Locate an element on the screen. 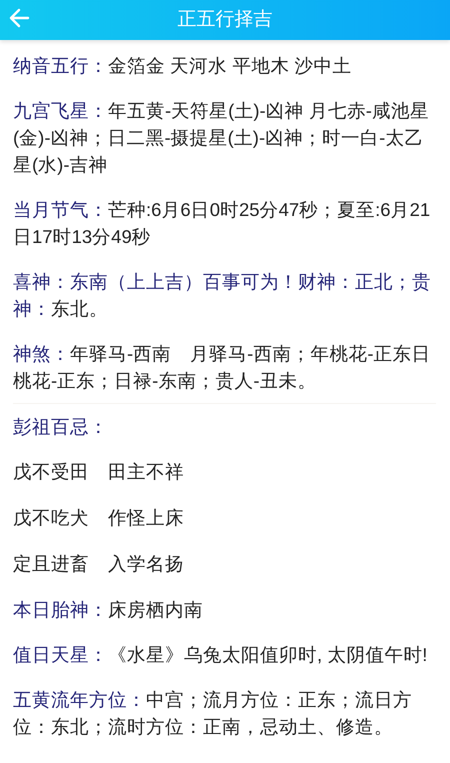  info-line: 喜神：东南（上上吉）百事可为！财神：正北；贵神：东北。 is located at coordinates (222, 295).